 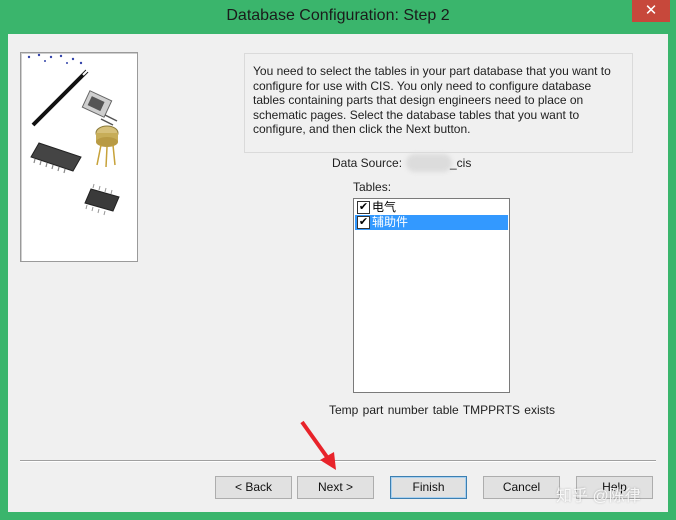 I want to click on watermark: 知乎 @陈律, so click(x=598, y=496).